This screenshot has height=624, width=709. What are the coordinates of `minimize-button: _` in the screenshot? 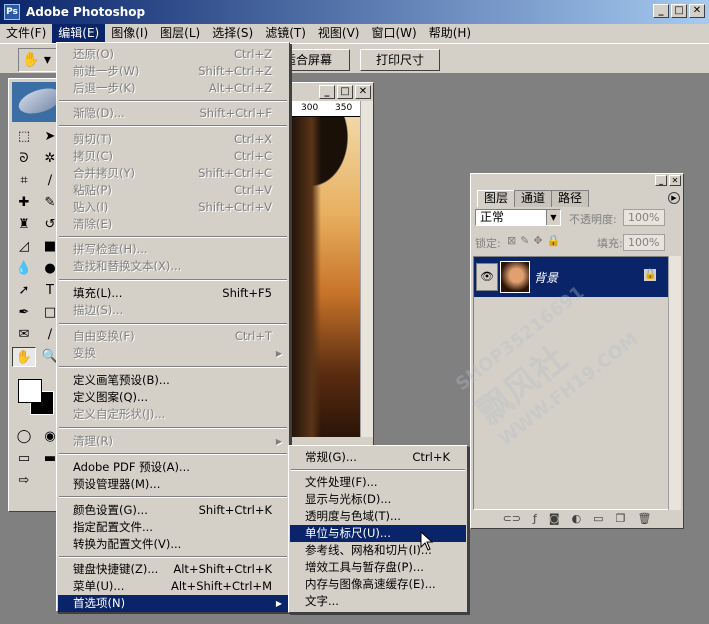 It's located at (661, 11).